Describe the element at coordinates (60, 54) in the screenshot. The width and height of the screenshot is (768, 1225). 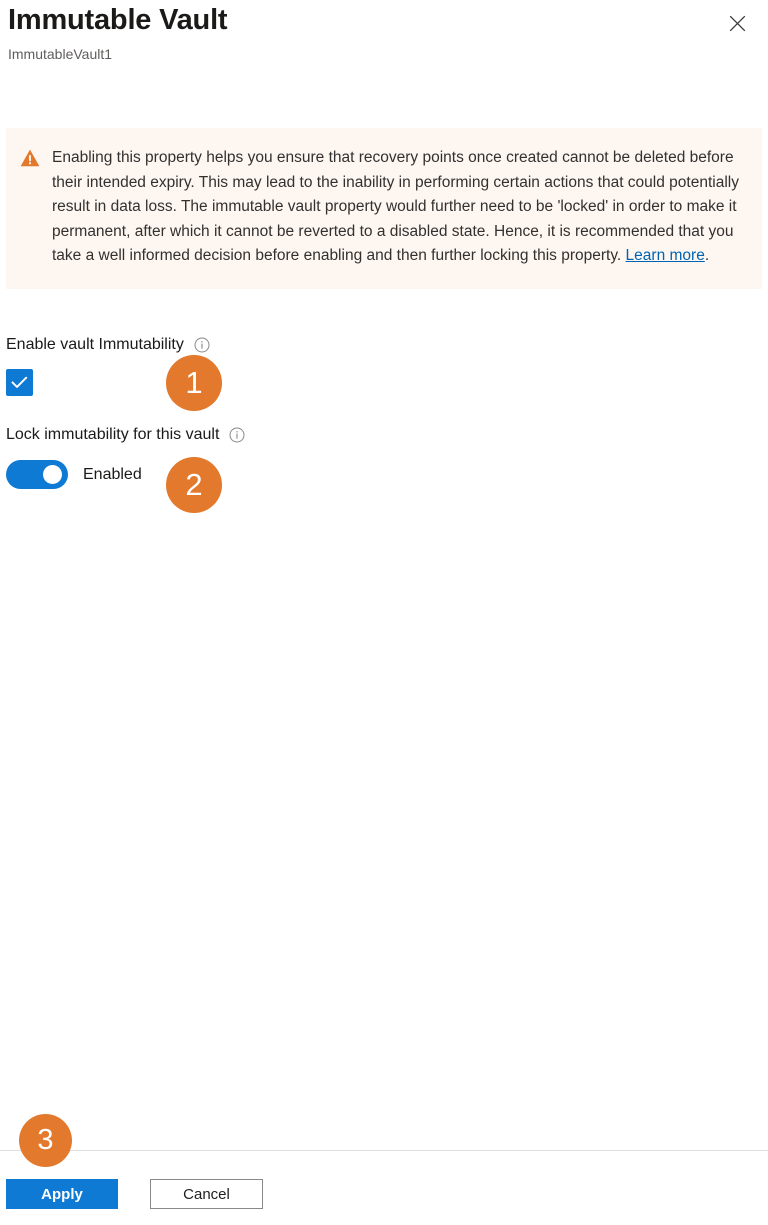
I see `page-subtitle: ImmutableVault1` at that location.